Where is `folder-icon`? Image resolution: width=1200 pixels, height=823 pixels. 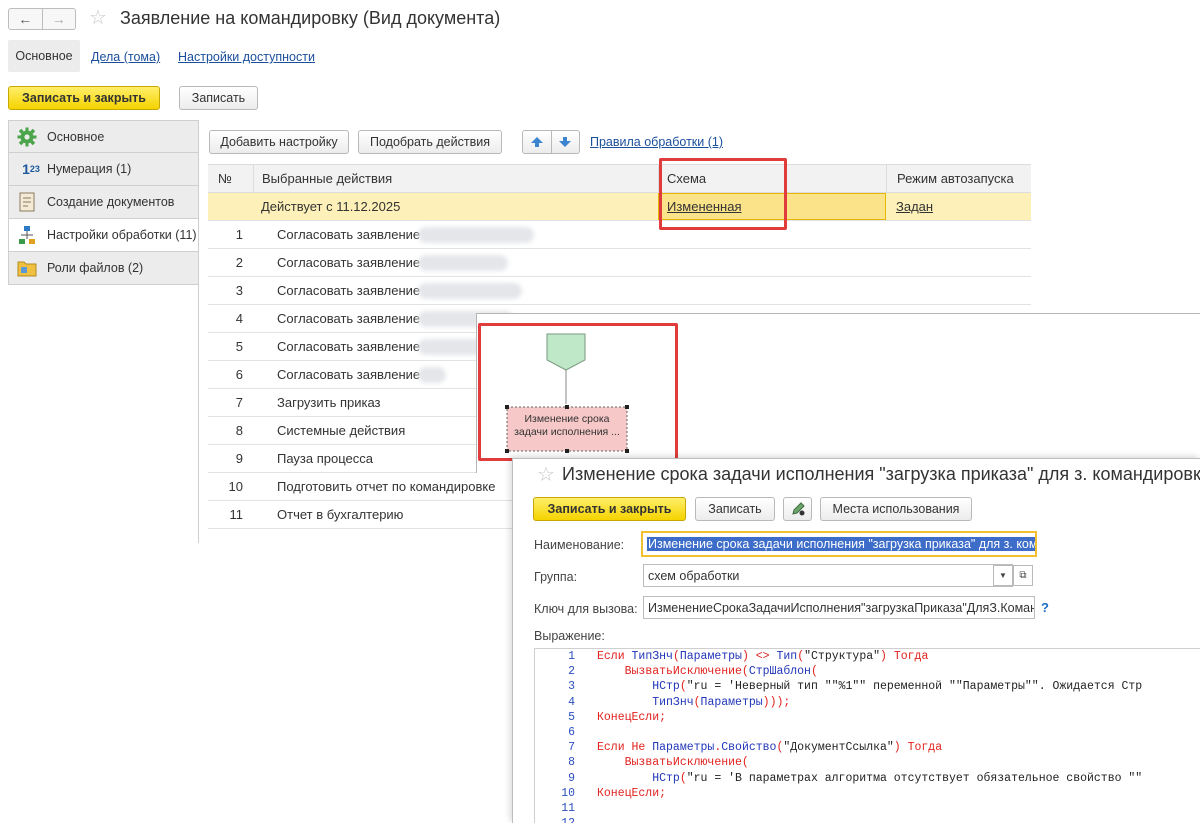 folder-icon is located at coordinates (27, 268).